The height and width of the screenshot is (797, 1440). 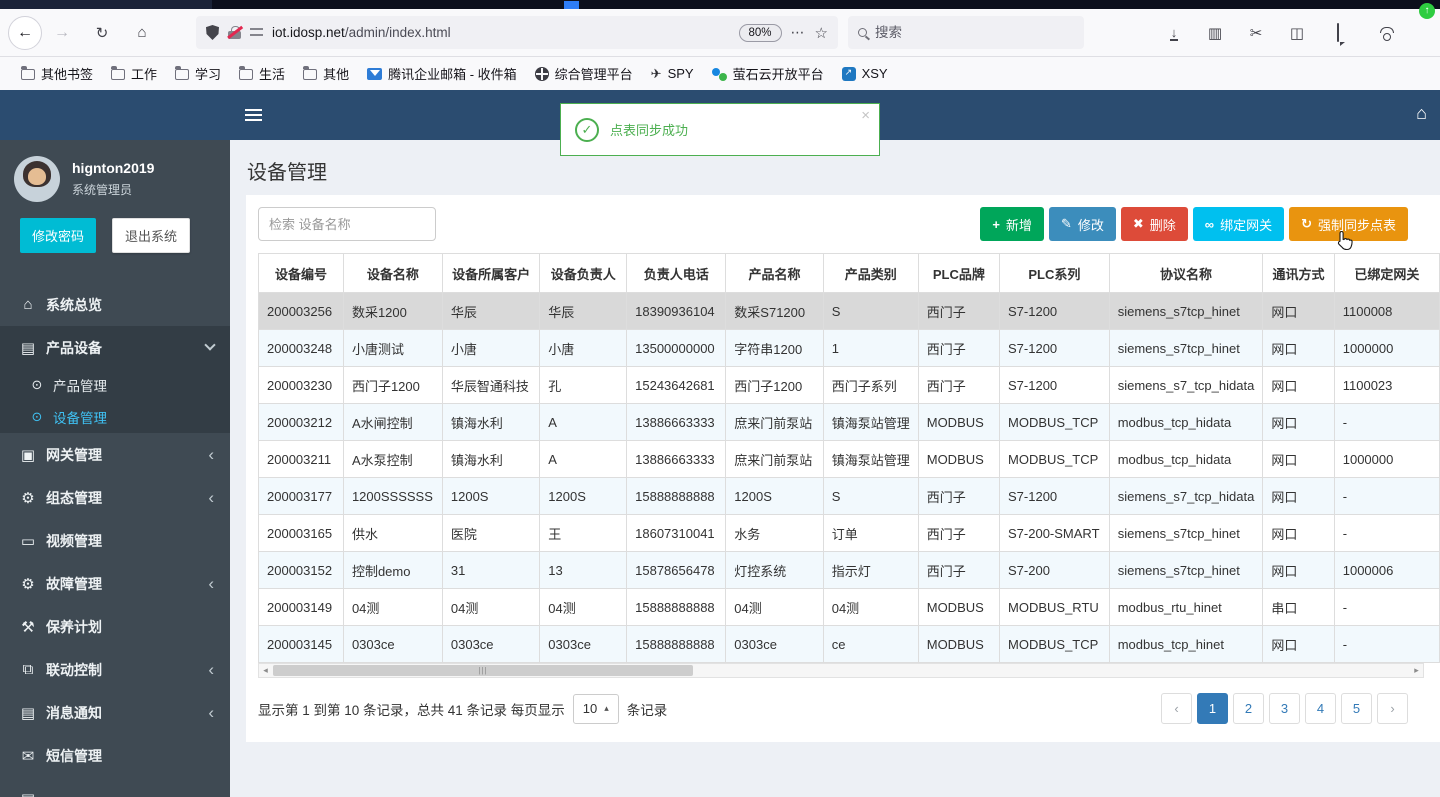 I want to click on bind-gateway-button: ∞ 绑定网关, so click(x=1238, y=224).